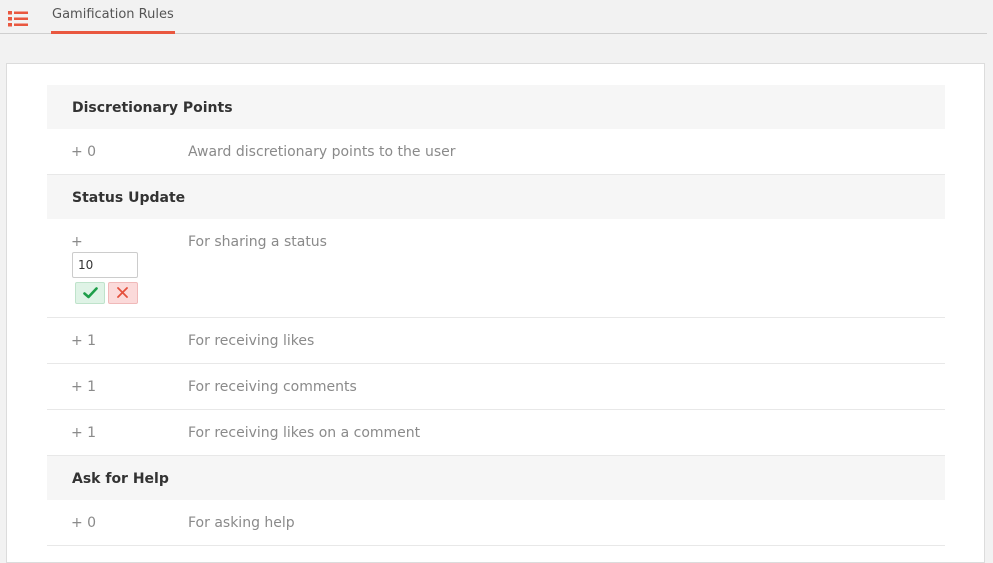 The height and width of the screenshot is (563, 993). I want to click on points-input, so click(105, 265).